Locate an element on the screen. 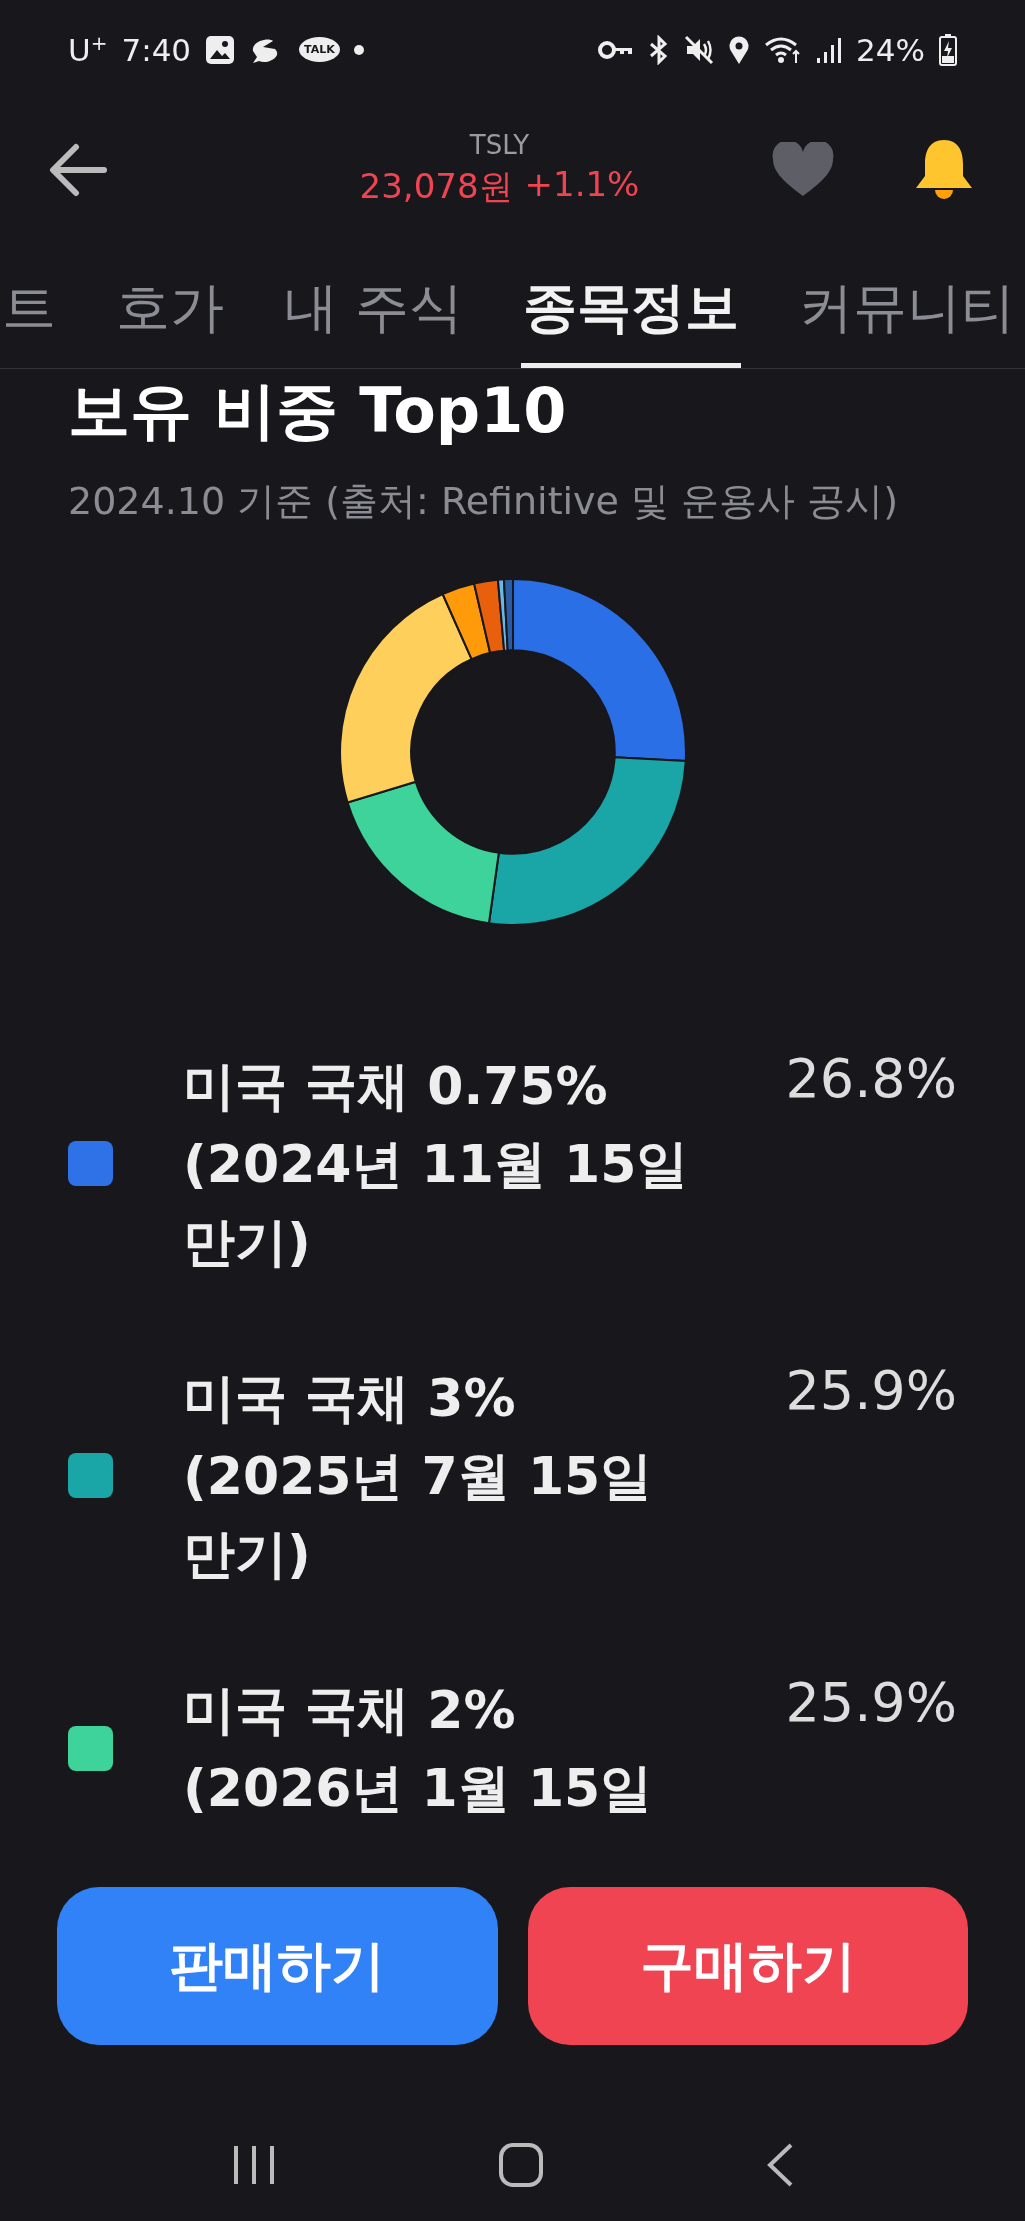  sell-button: 판매하기 is located at coordinates (277, 1966).